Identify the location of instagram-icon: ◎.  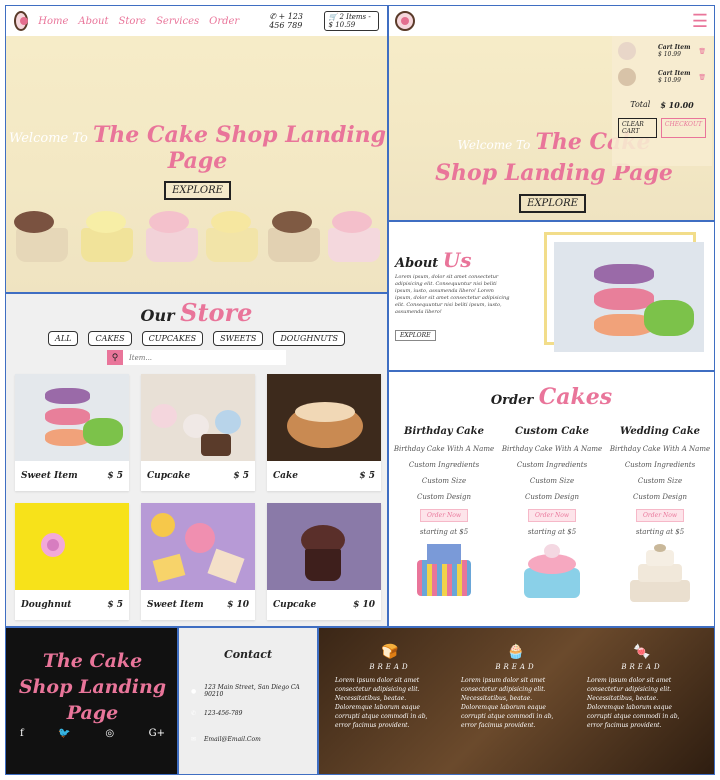
(109, 733).